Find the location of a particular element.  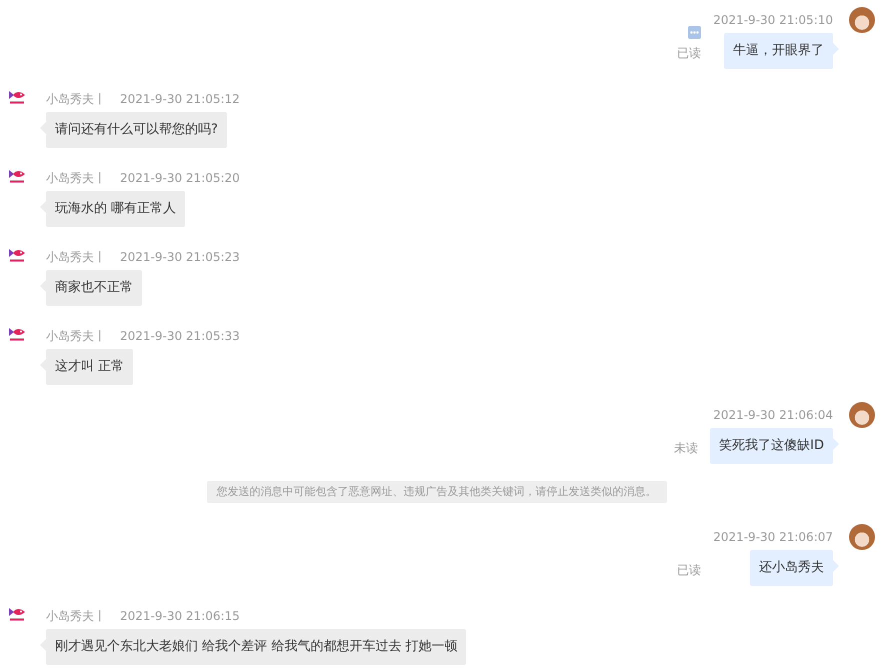

system-notice: 您发送的消息中可能包含了恶意网址、违规广告及其他类关键词，请停止发送类似的消息。 is located at coordinates (436, 492).